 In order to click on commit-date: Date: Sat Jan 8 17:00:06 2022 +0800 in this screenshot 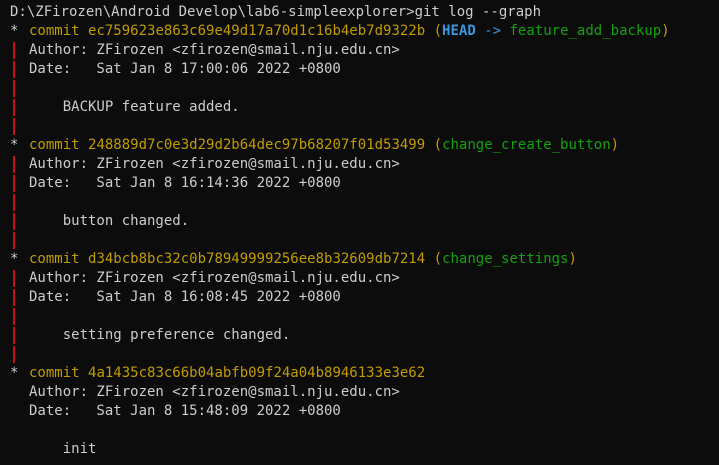, I will do `click(185, 69)`.